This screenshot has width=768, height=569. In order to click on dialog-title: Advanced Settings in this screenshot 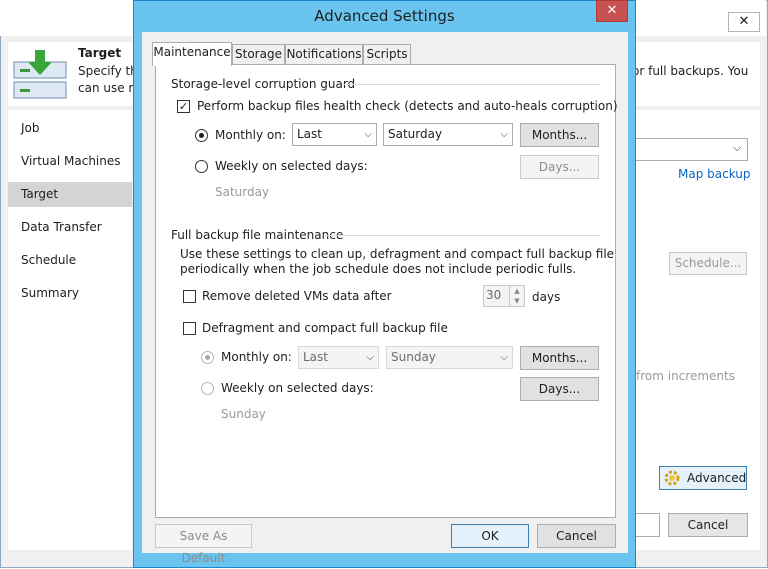, I will do `click(384, 16)`.